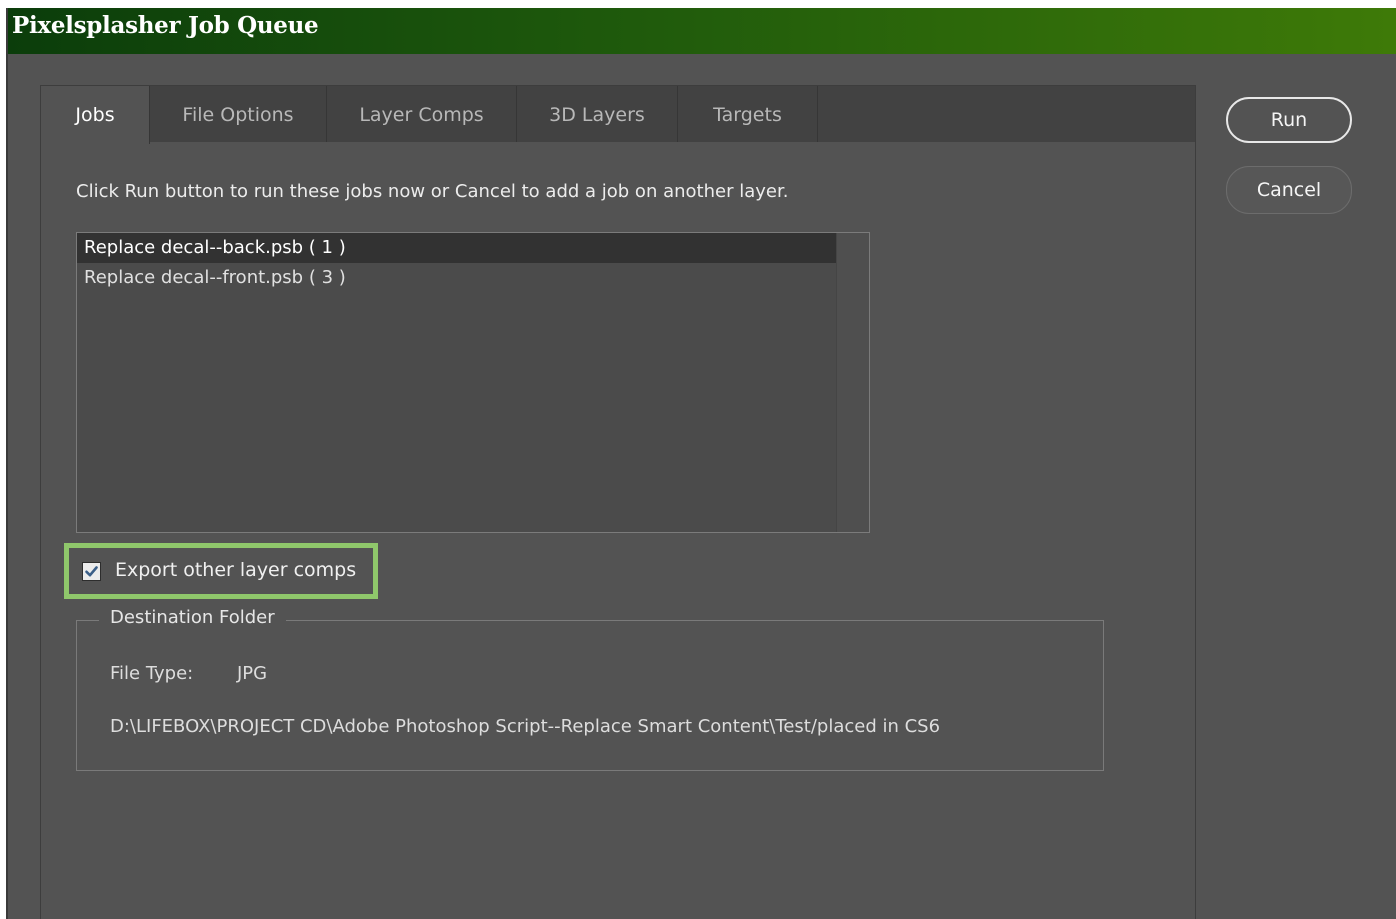 This screenshot has height=919, width=1396. I want to click on export-layer-comps-label: Export other layer comps, so click(235, 570).